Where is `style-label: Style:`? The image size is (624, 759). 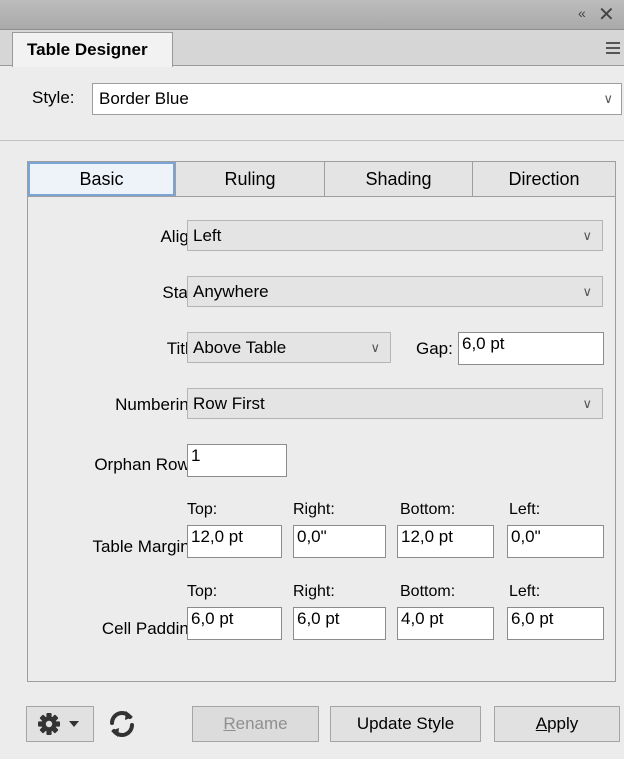 style-label: Style: is located at coordinates (53, 97).